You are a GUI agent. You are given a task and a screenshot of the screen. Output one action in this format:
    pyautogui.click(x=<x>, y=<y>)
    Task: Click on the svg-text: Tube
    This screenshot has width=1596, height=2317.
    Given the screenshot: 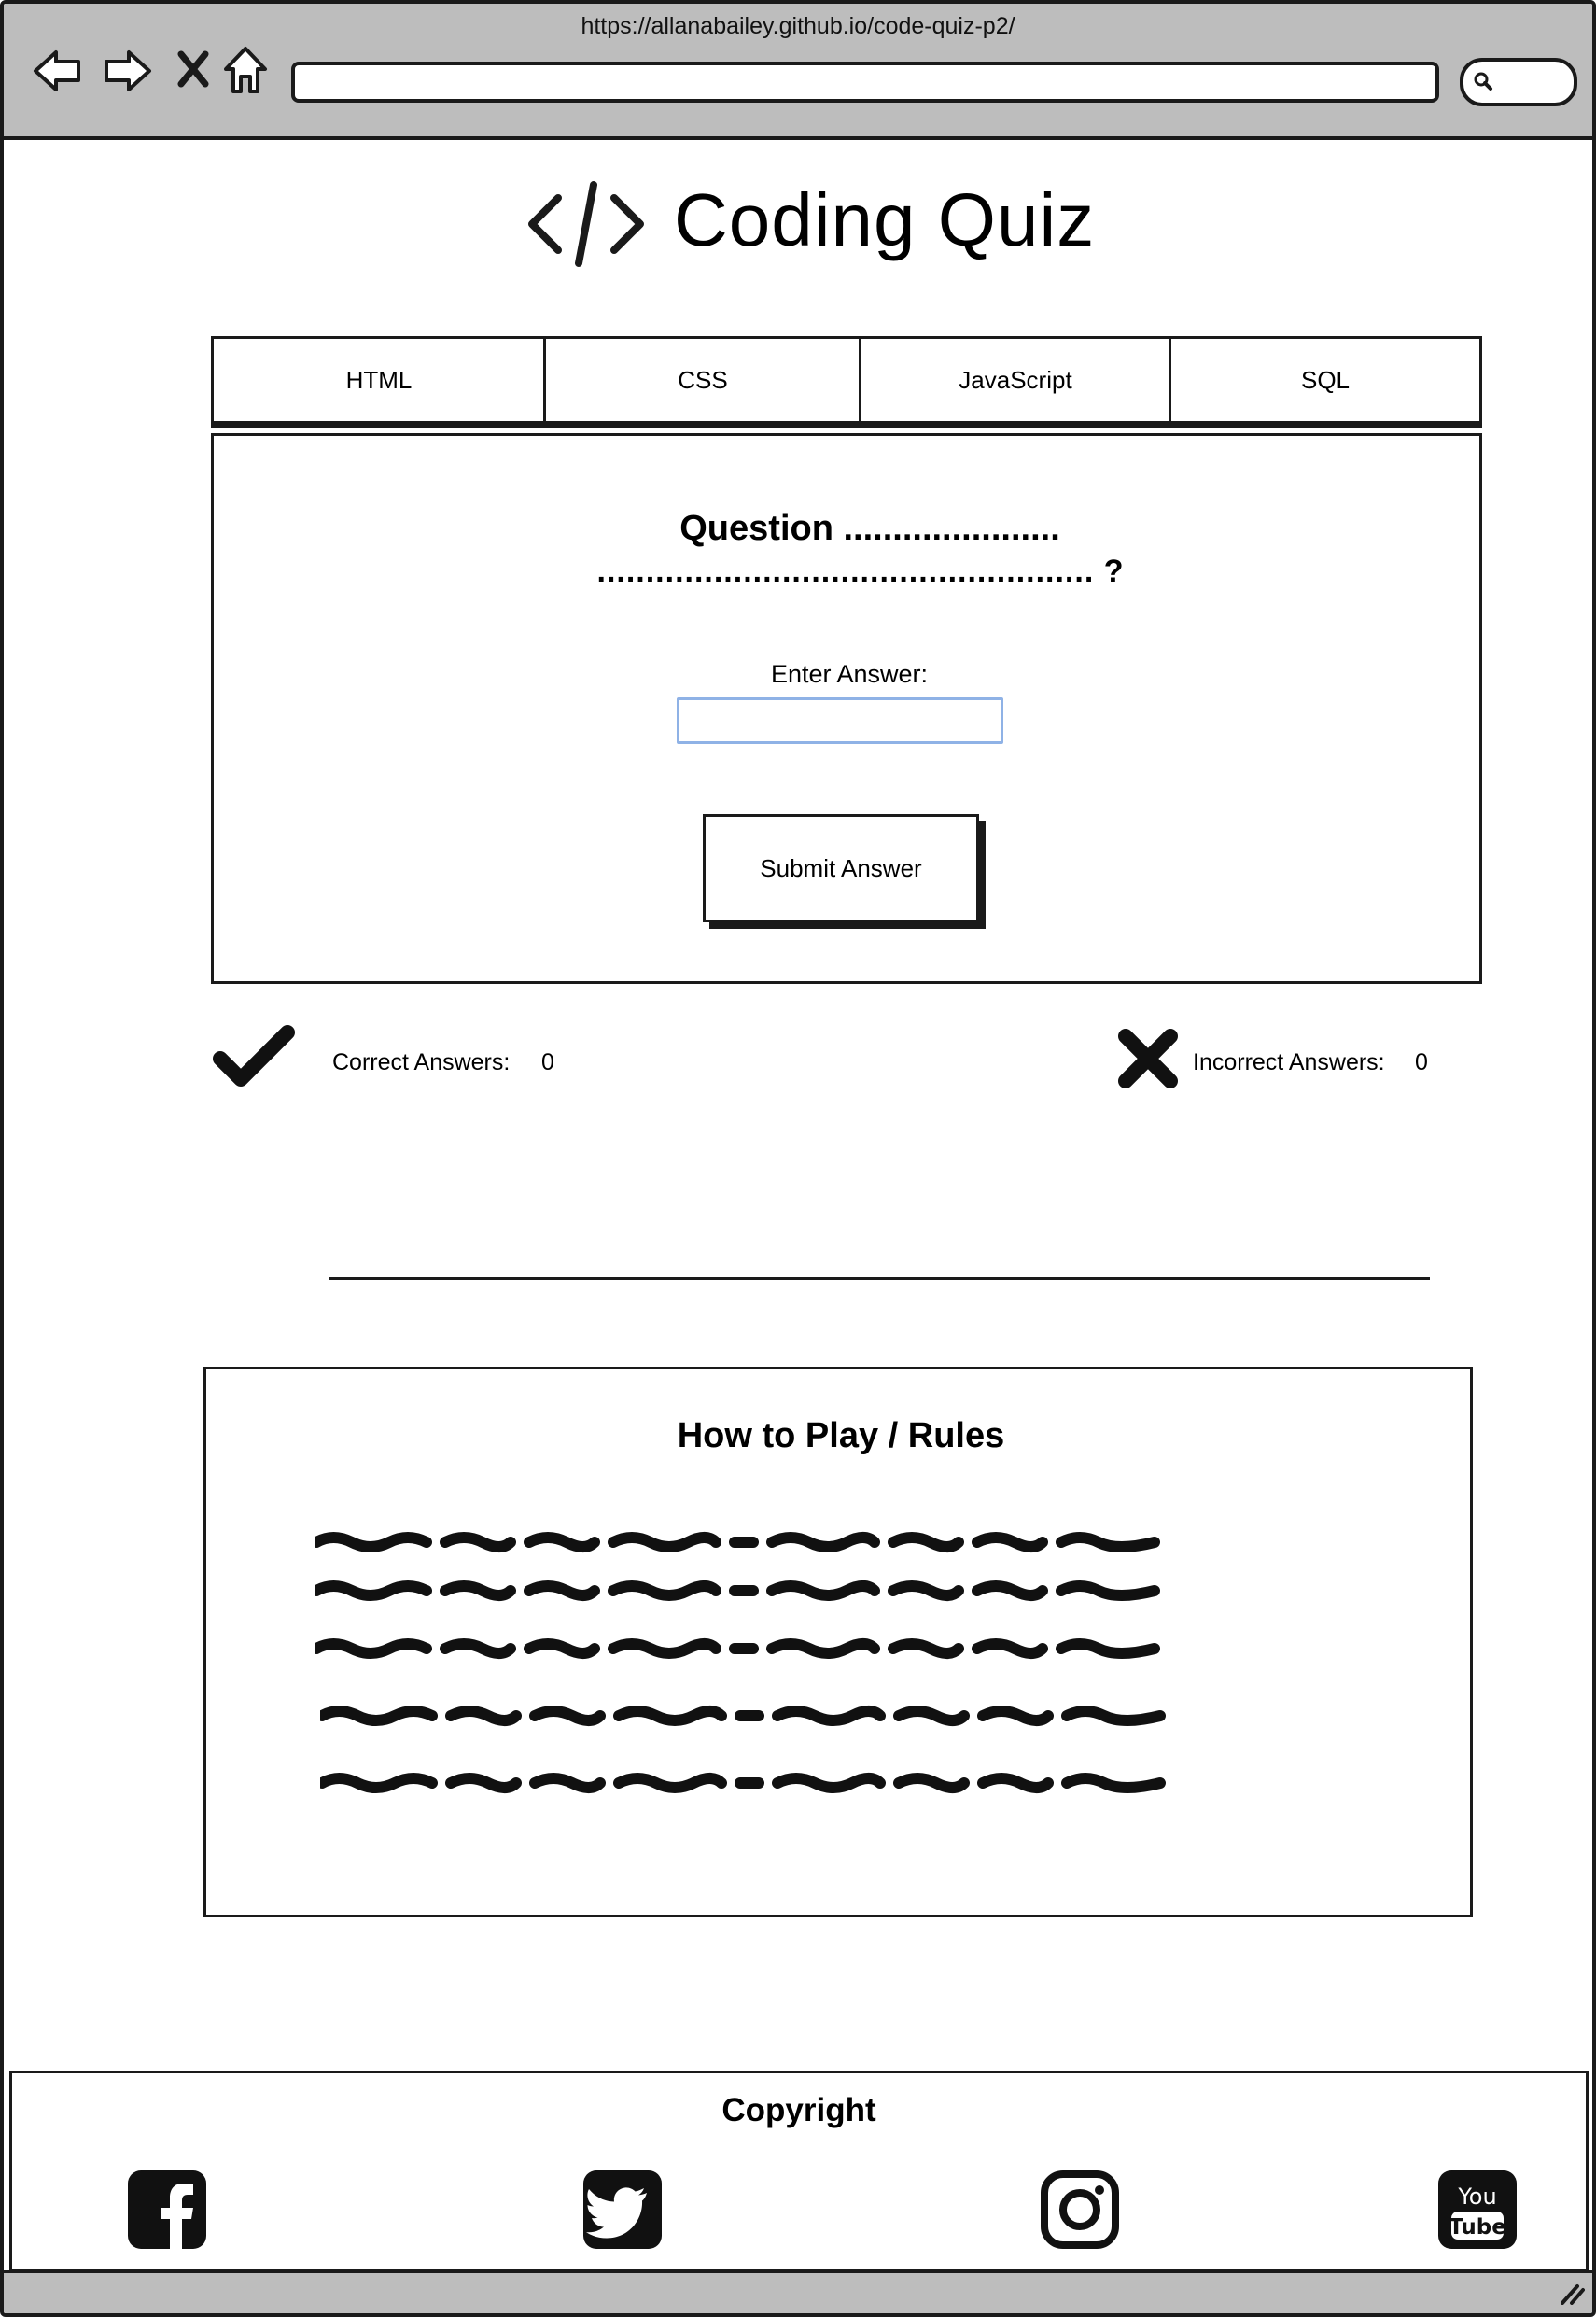 What is the action you would take?
    pyautogui.click(x=1477, y=2227)
    